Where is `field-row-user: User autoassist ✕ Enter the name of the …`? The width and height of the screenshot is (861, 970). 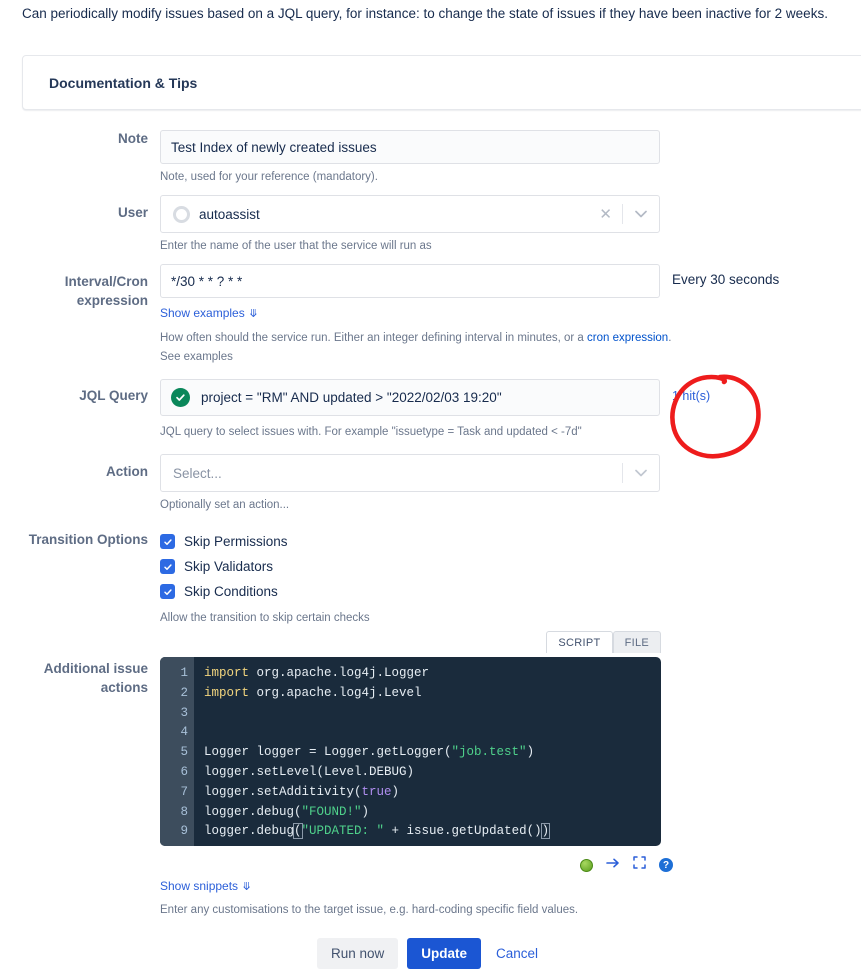
field-row-user: User autoassist ✕ Enter the name of the … is located at coordinates (430, 224).